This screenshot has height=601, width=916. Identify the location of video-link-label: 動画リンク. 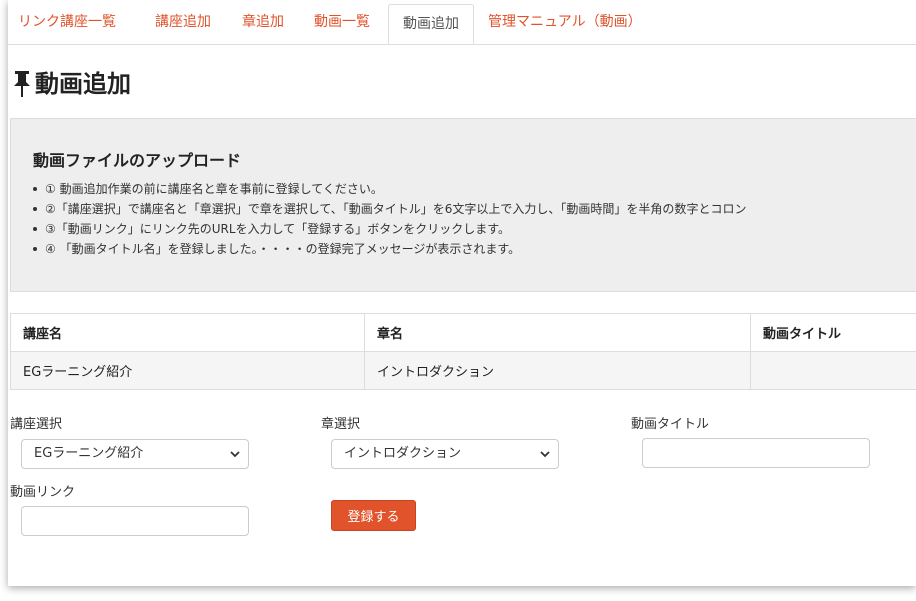
(43, 492).